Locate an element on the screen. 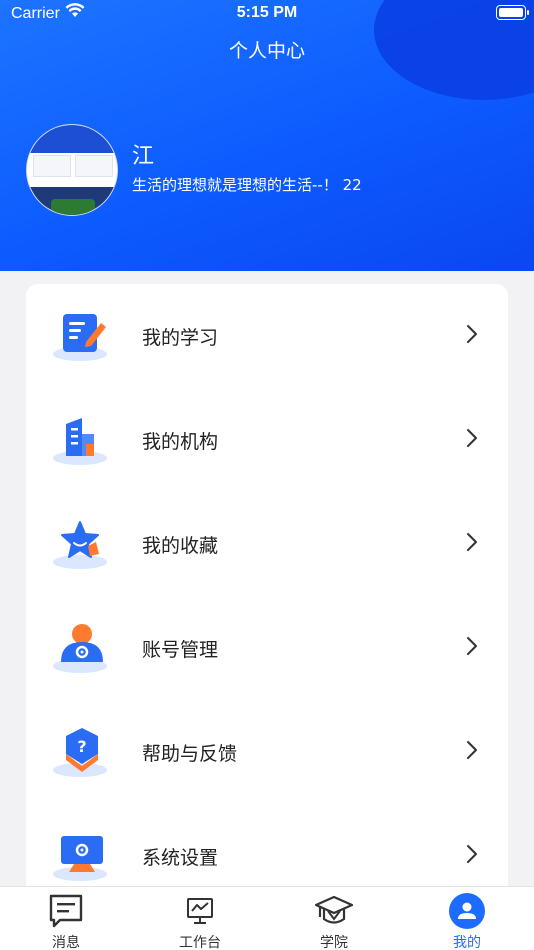 This screenshot has height=950, width=534. status-bar: Carrier 5:15 PM is located at coordinates (267, 14).